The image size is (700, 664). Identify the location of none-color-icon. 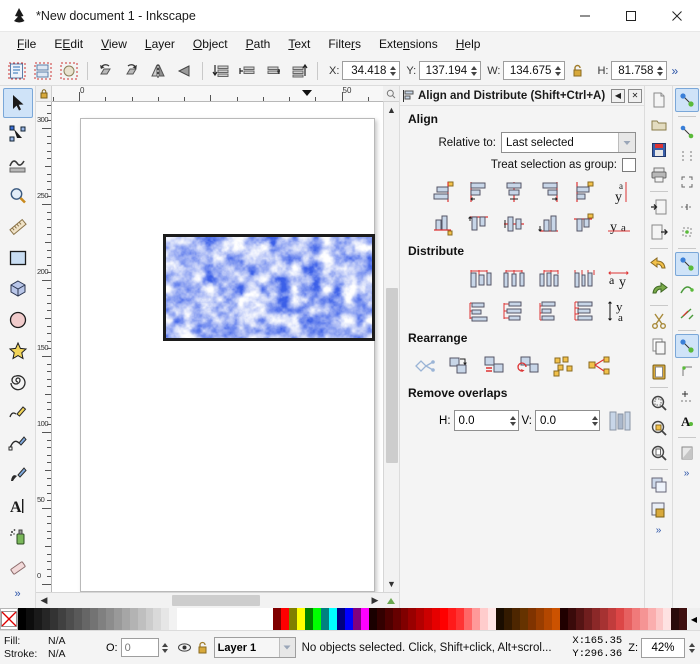
(9, 619).